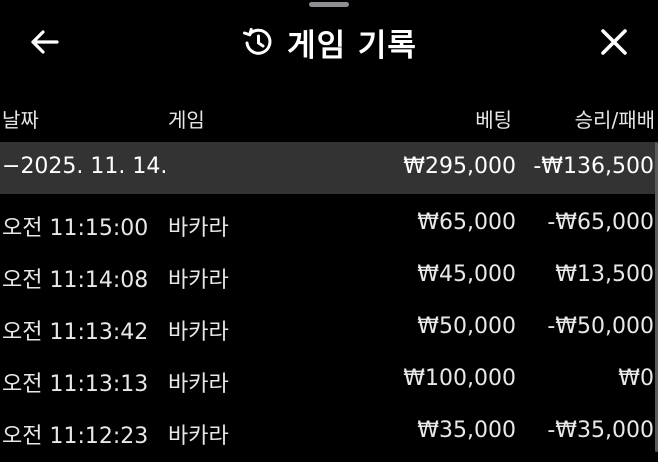 This screenshot has height=462, width=658. Describe the element at coordinates (20, 120) in the screenshot. I see `column-header-date: 날짜` at that location.